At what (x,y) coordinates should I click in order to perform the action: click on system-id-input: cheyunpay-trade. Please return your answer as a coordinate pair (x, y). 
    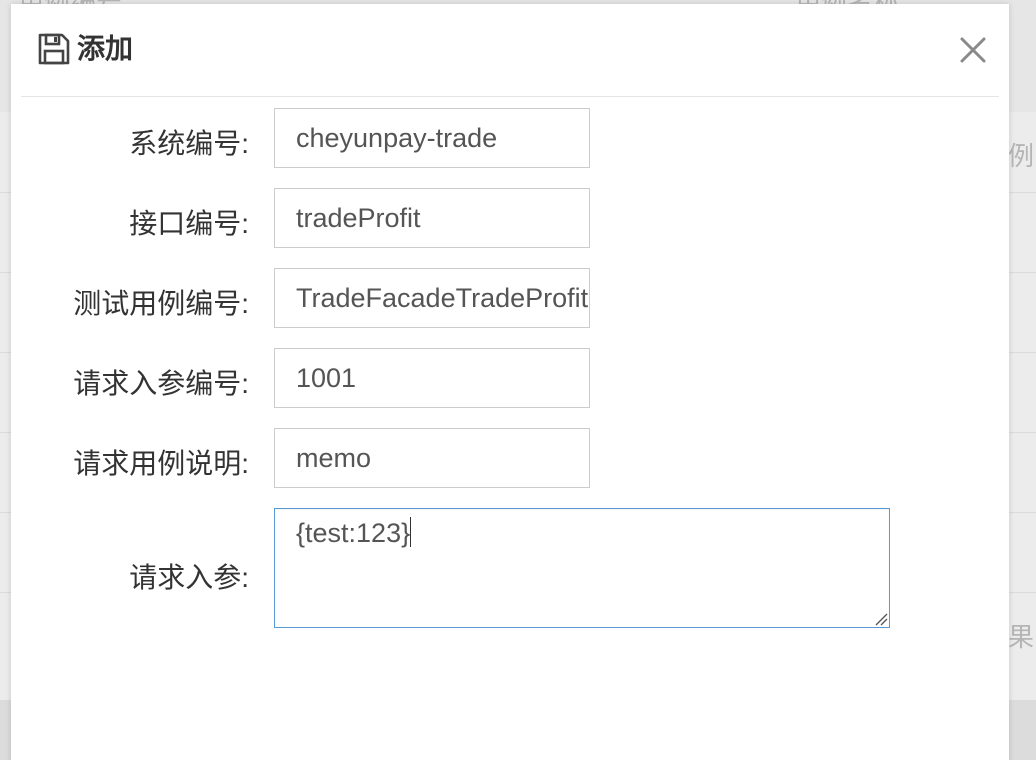
    Looking at the image, I should click on (432, 138).